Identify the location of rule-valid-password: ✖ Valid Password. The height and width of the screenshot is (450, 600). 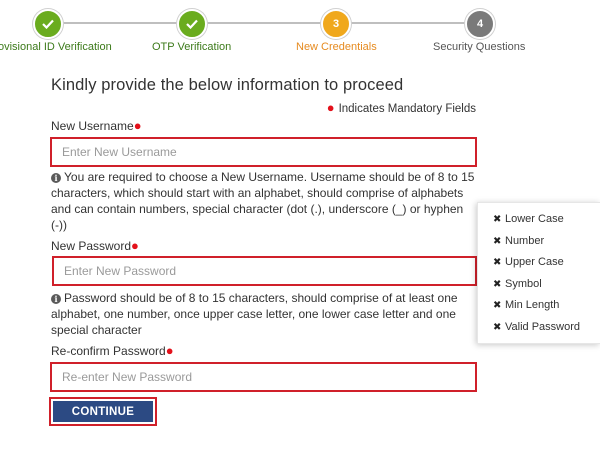
(536, 327).